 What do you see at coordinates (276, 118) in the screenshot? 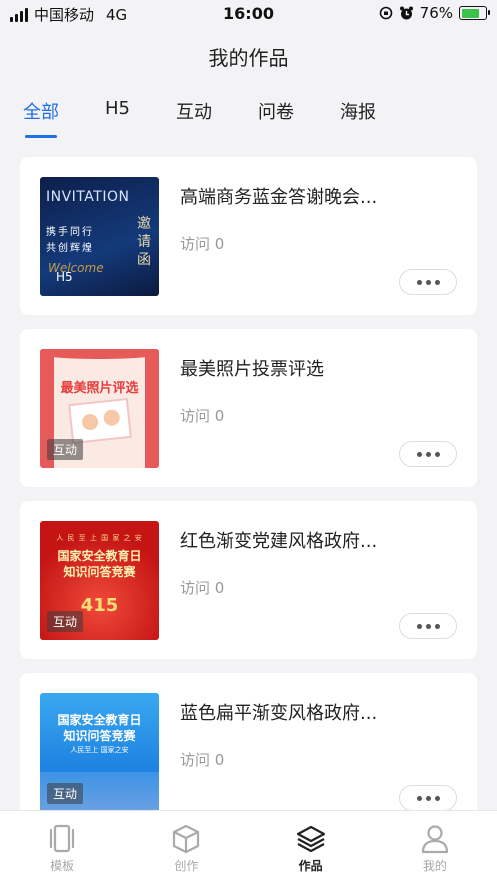
I see `tab-survey: 问卷` at bounding box center [276, 118].